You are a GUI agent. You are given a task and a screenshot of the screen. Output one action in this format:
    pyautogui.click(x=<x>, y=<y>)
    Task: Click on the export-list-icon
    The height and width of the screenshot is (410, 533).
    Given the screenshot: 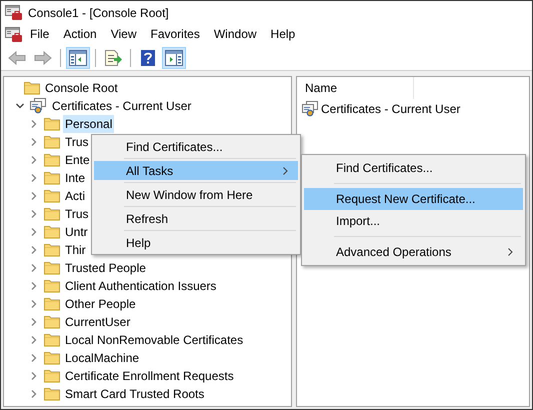 What is the action you would take?
    pyautogui.click(x=113, y=58)
    